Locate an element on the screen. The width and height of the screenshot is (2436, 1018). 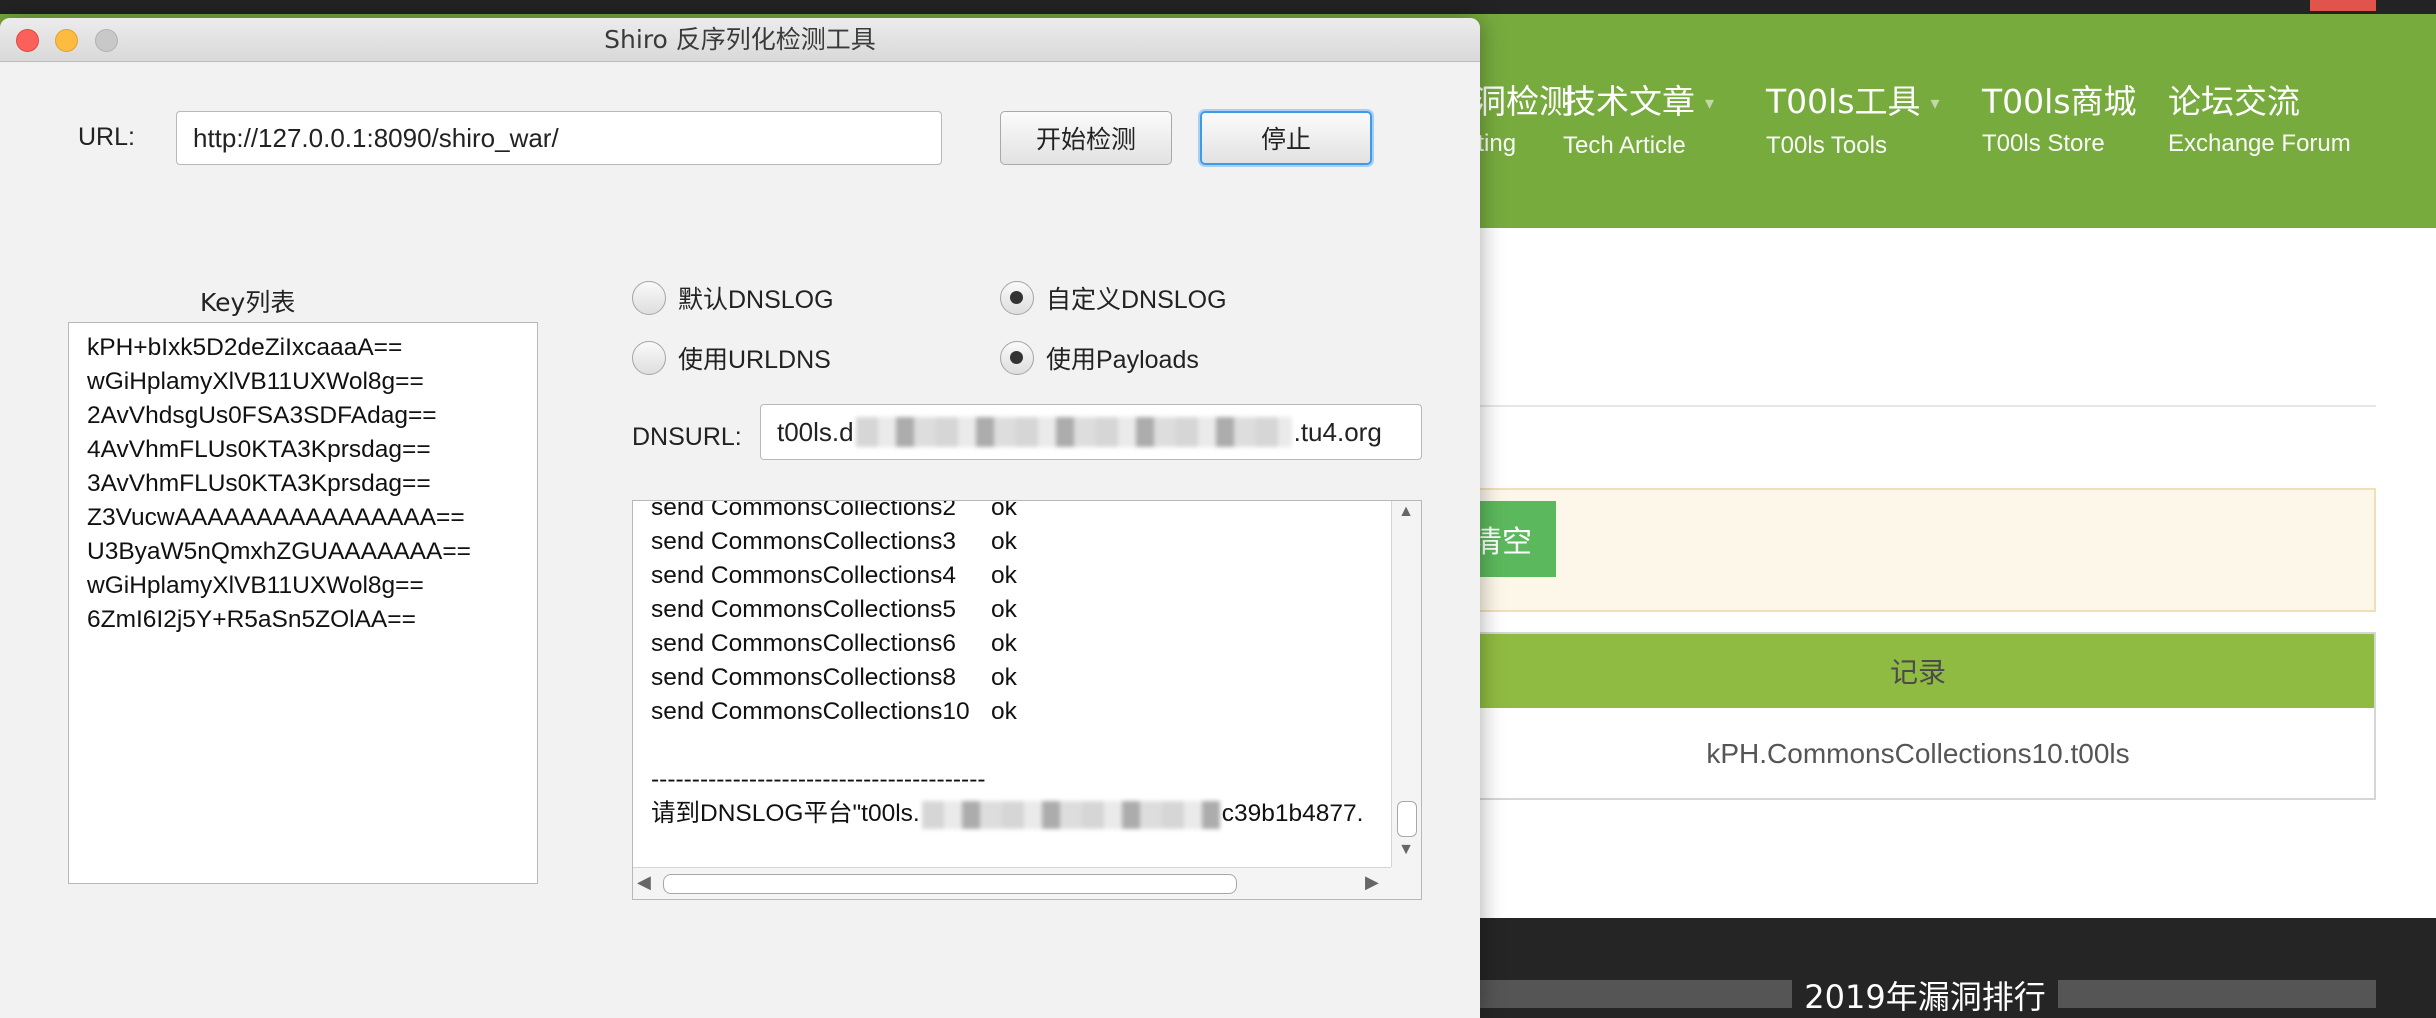
window-close-button is located at coordinates (27, 40).